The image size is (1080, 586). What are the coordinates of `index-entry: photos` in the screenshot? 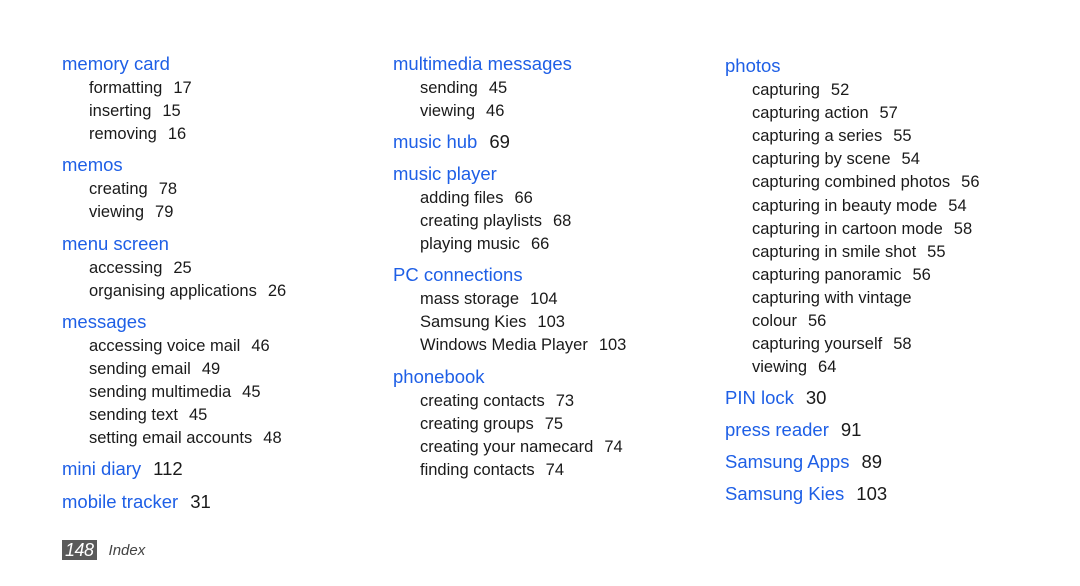 It's located at (753, 66).